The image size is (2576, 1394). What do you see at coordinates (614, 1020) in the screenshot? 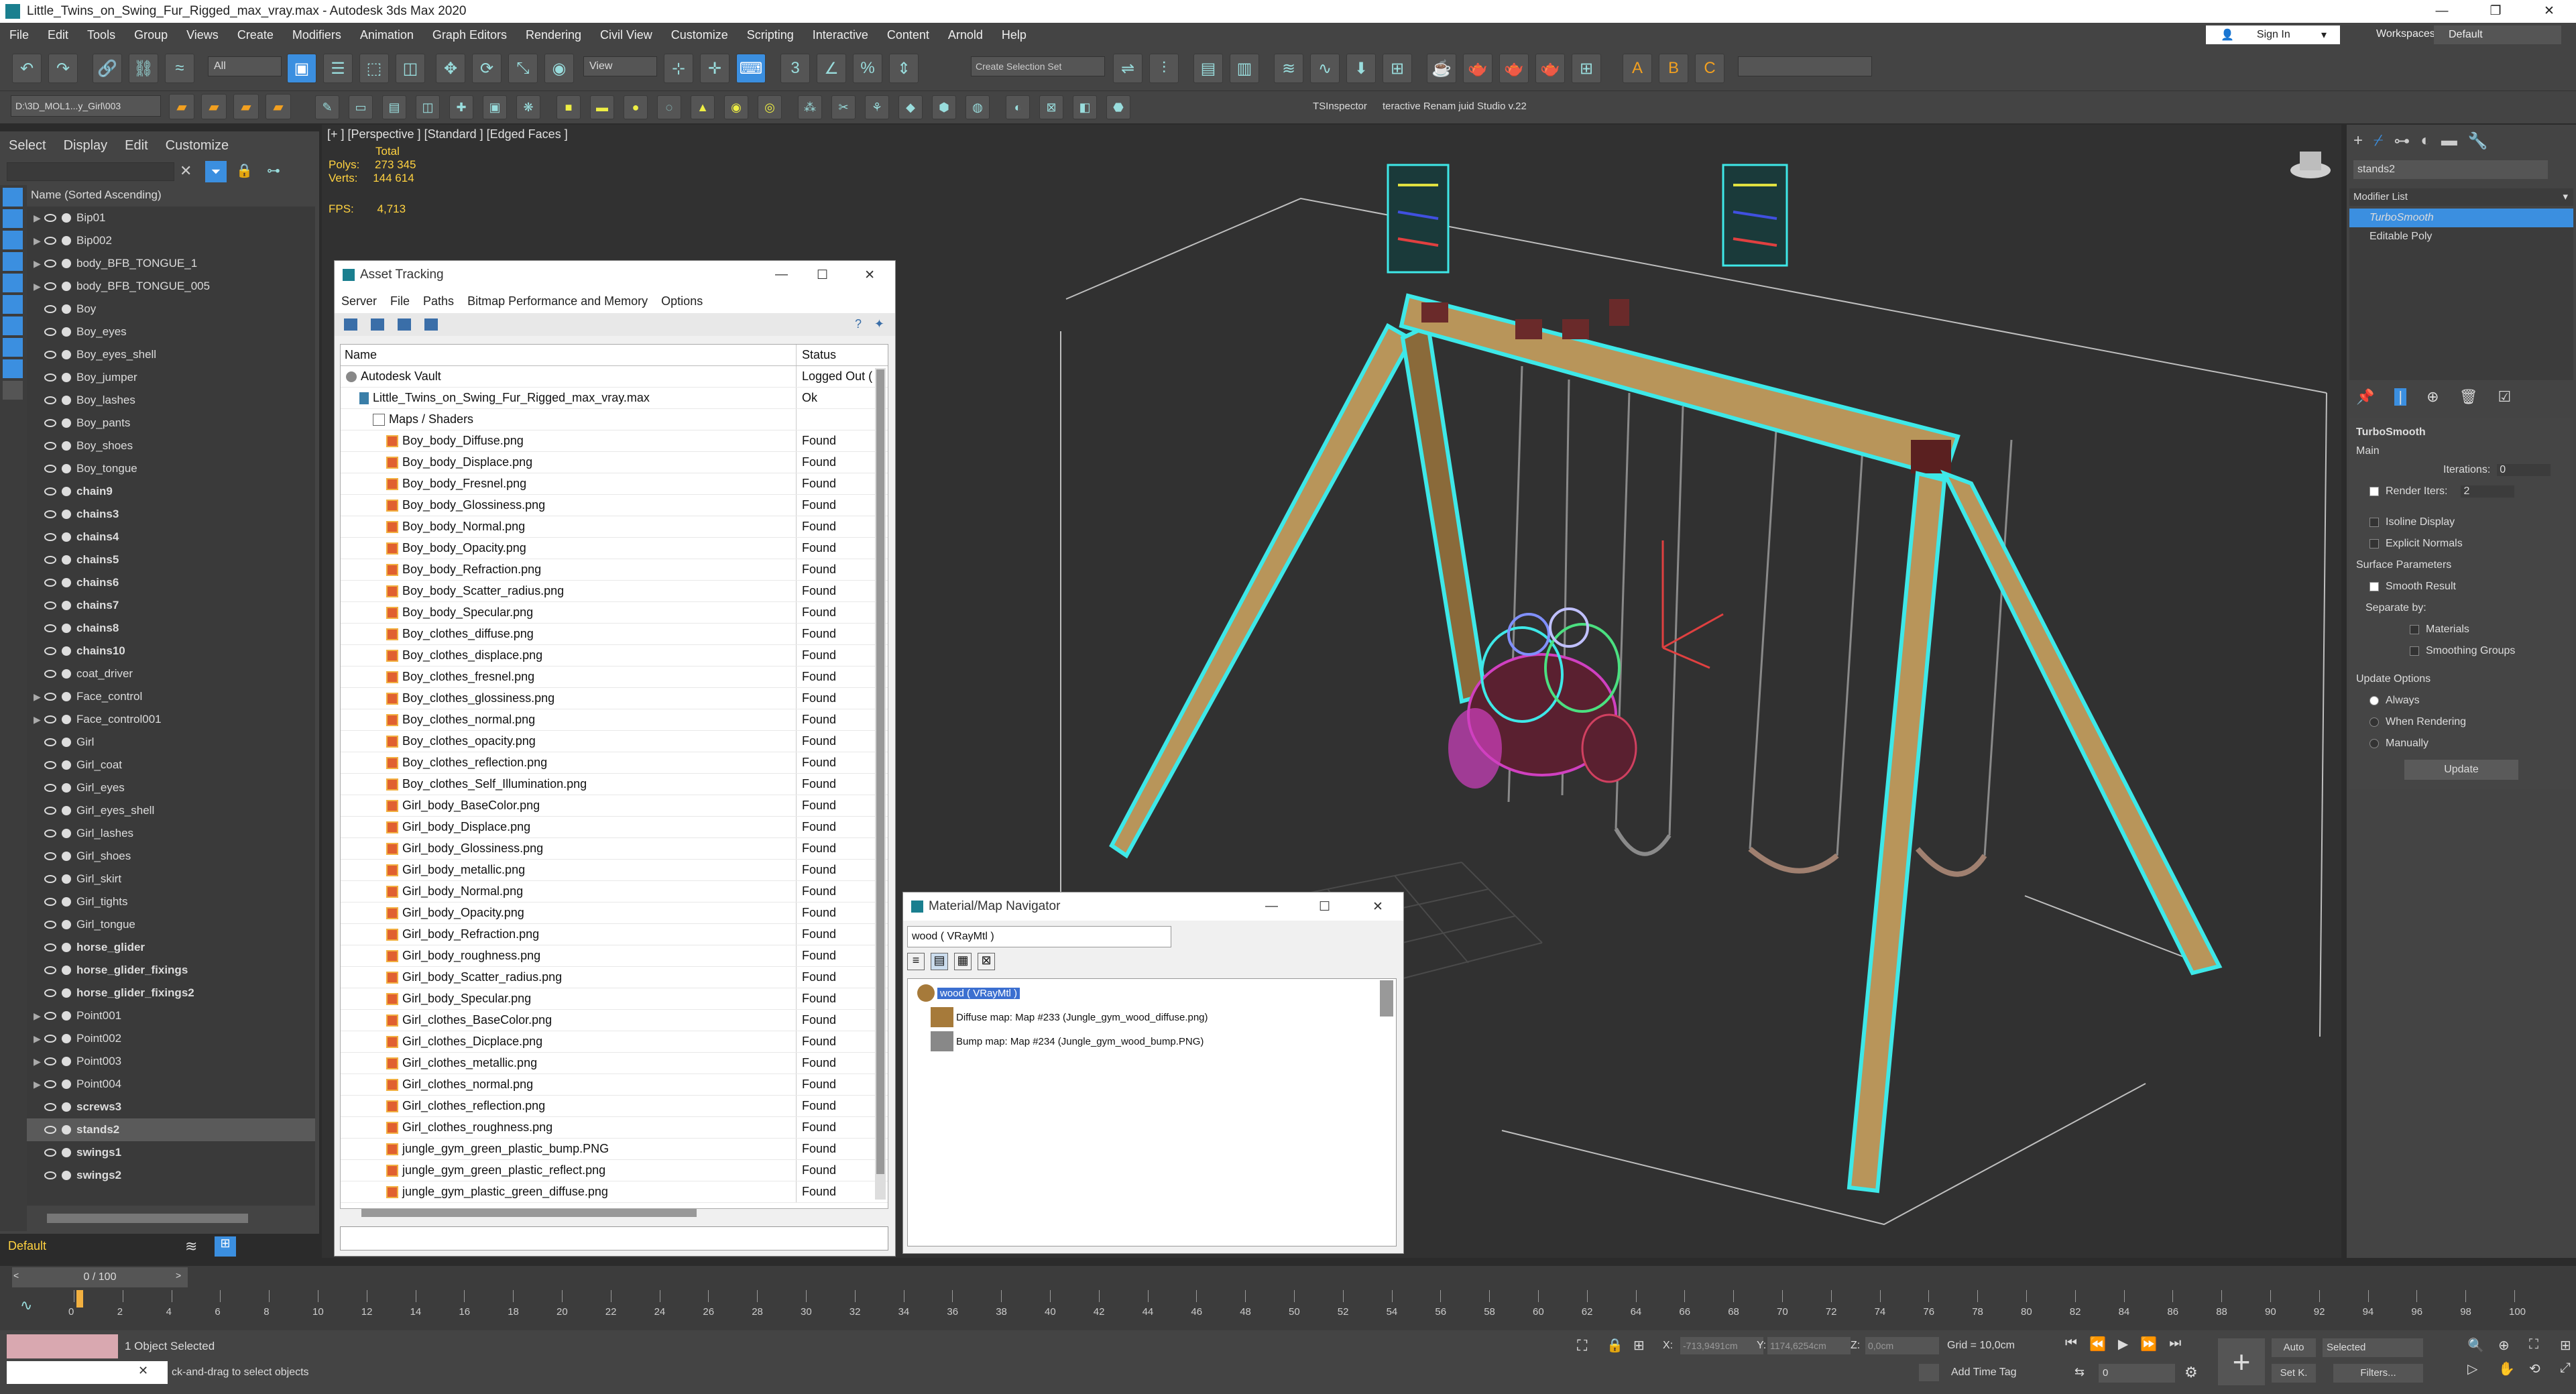
I see `asset-row: Girl_clothes_BaseColor.png Found` at bounding box center [614, 1020].